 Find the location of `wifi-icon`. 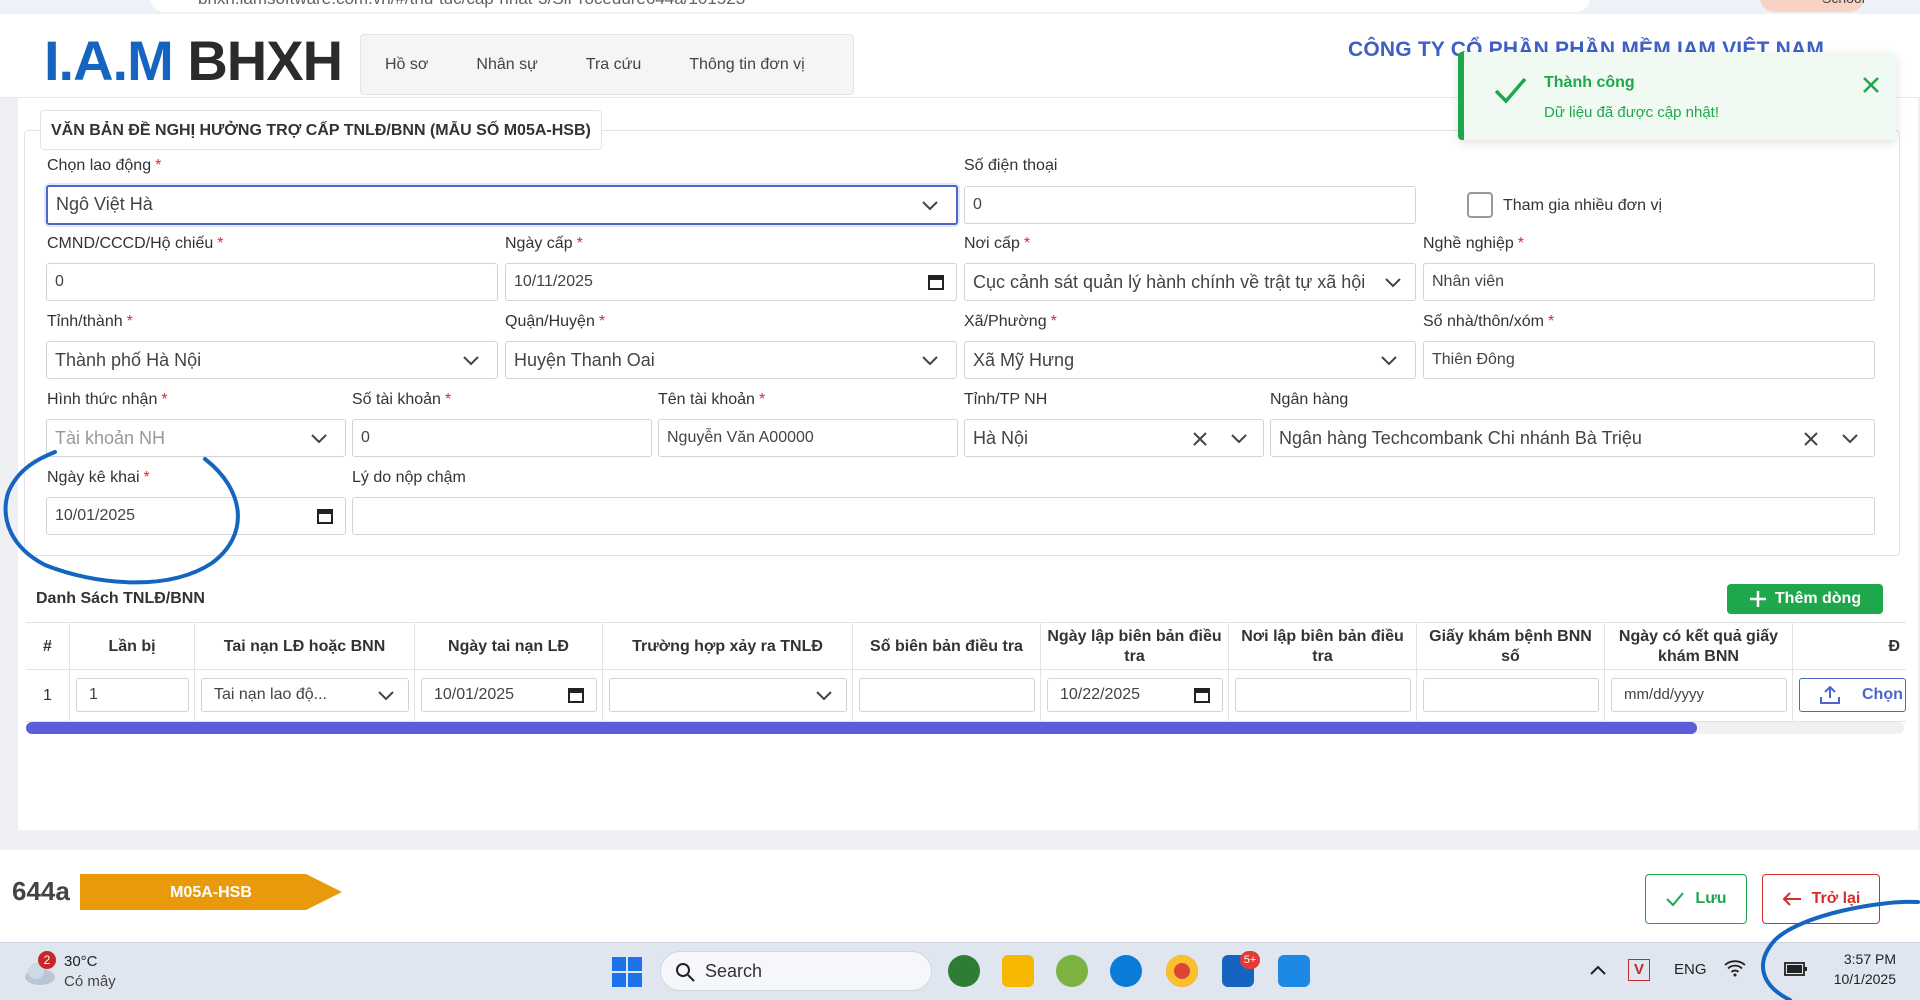

wifi-icon is located at coordinates (1735, 968).